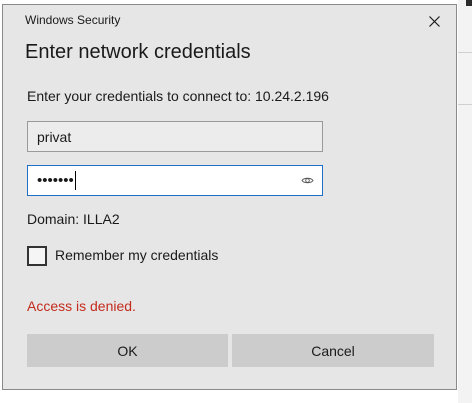  Describe the element at coordinates (75, 180) in the screenshot. I see `text-caret` at that location.